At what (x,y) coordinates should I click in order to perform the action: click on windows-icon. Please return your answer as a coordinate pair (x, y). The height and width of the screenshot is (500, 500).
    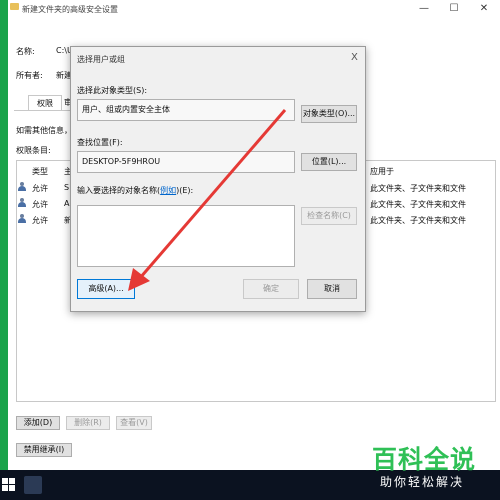
    Looking at the image, I should click on (8, 484).